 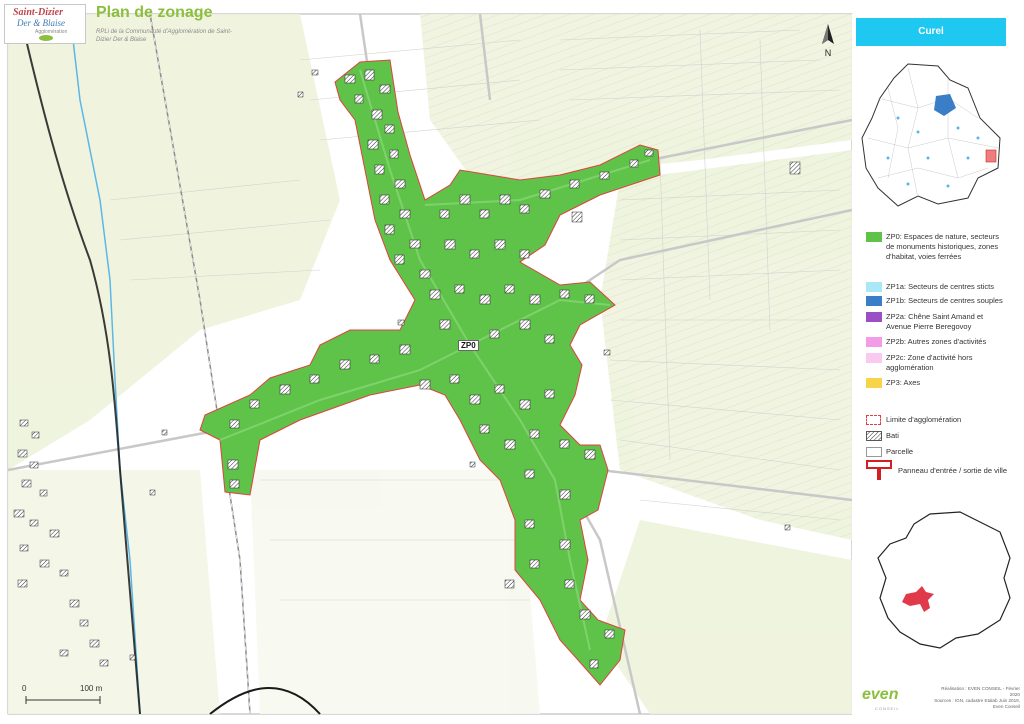 I want to click on north-label: N, so click(x=828, y=53).